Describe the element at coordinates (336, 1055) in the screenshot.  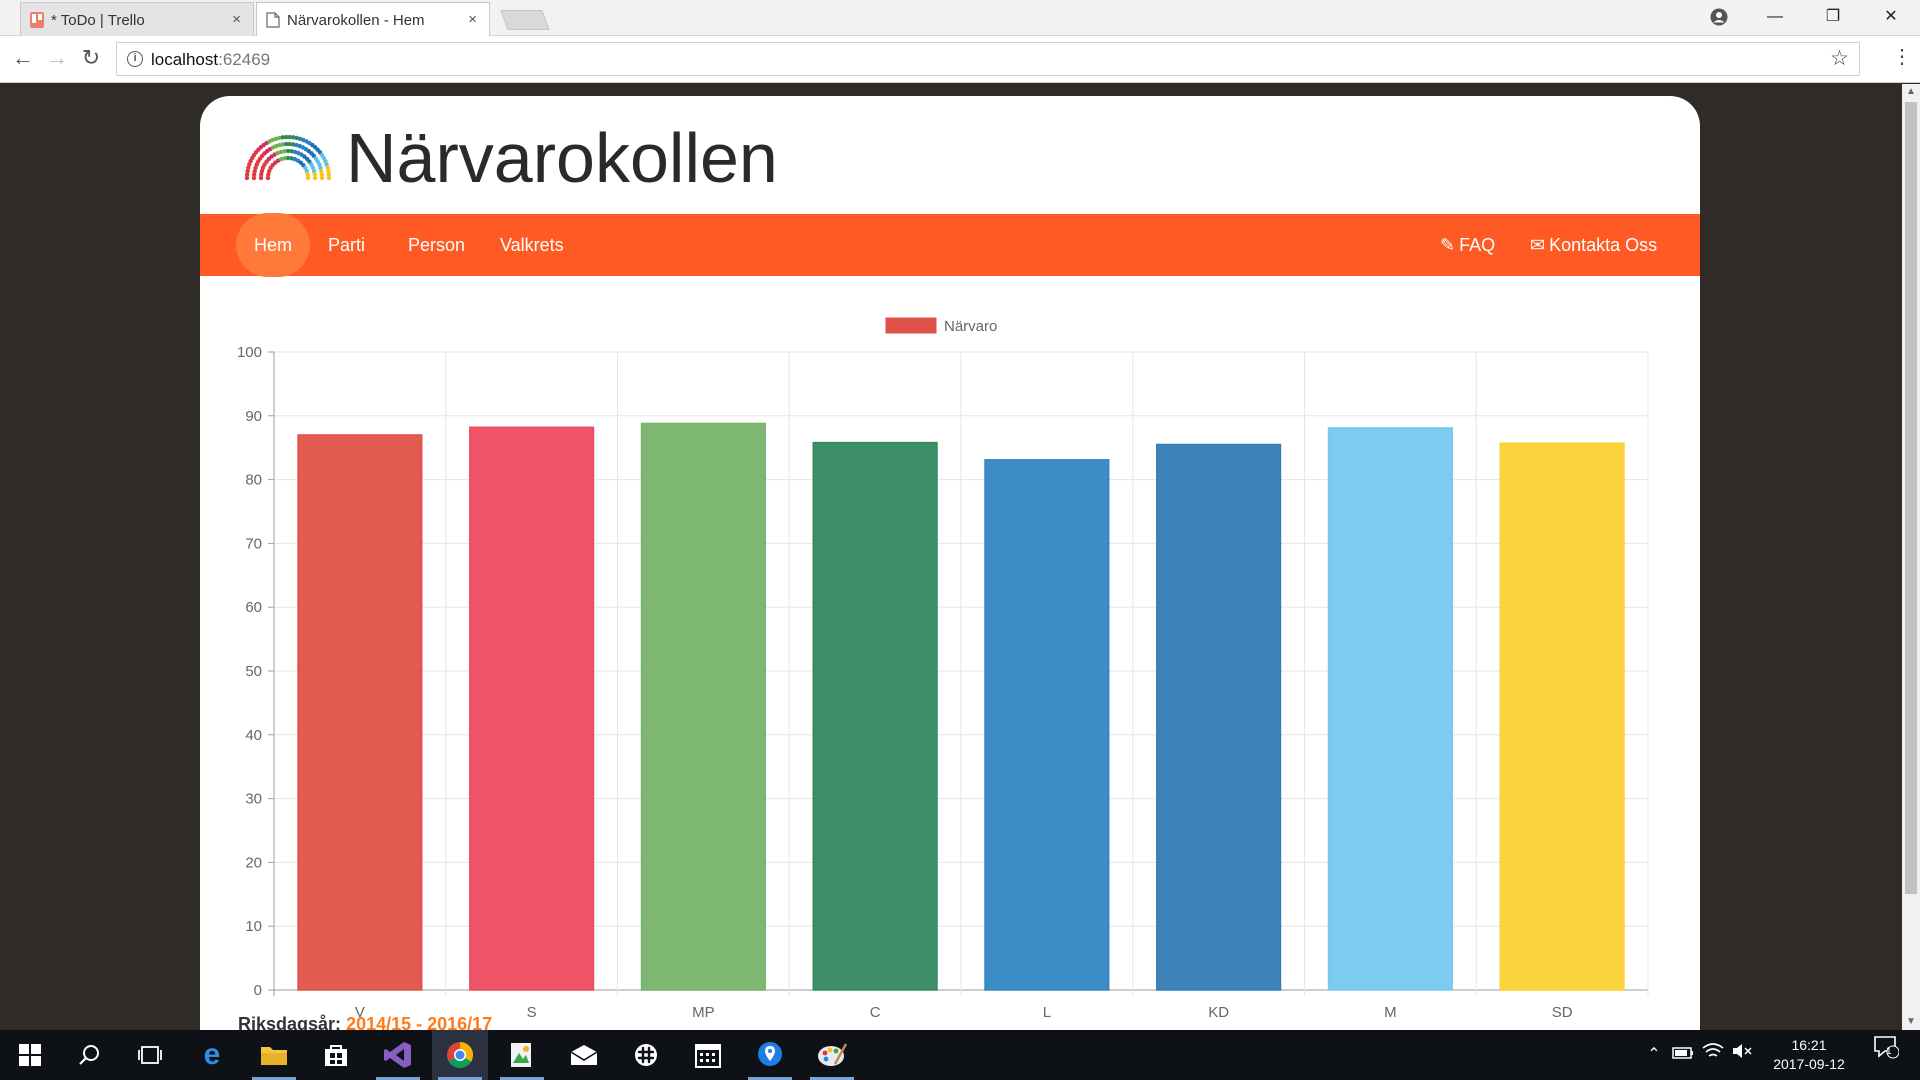
I see `store-icon` at that location.